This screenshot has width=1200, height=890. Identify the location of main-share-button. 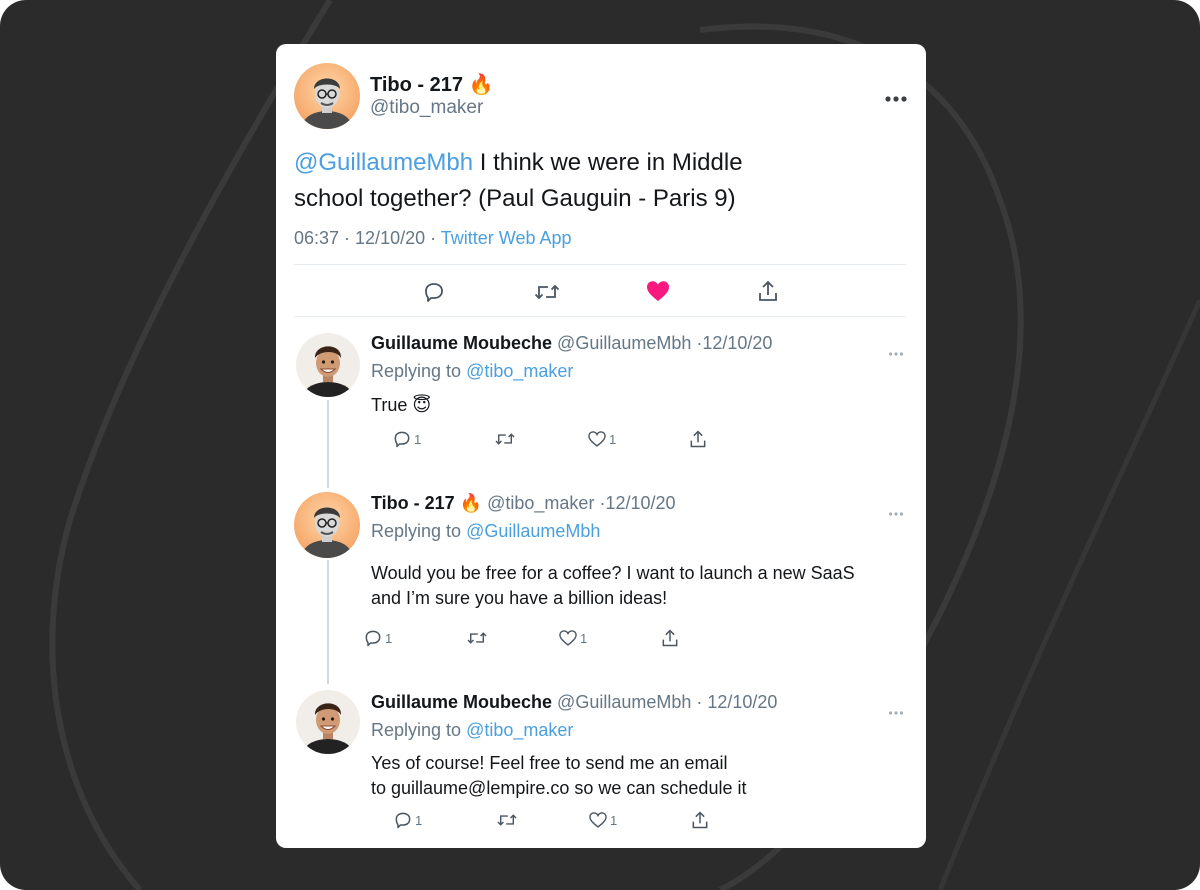
(768, 291).